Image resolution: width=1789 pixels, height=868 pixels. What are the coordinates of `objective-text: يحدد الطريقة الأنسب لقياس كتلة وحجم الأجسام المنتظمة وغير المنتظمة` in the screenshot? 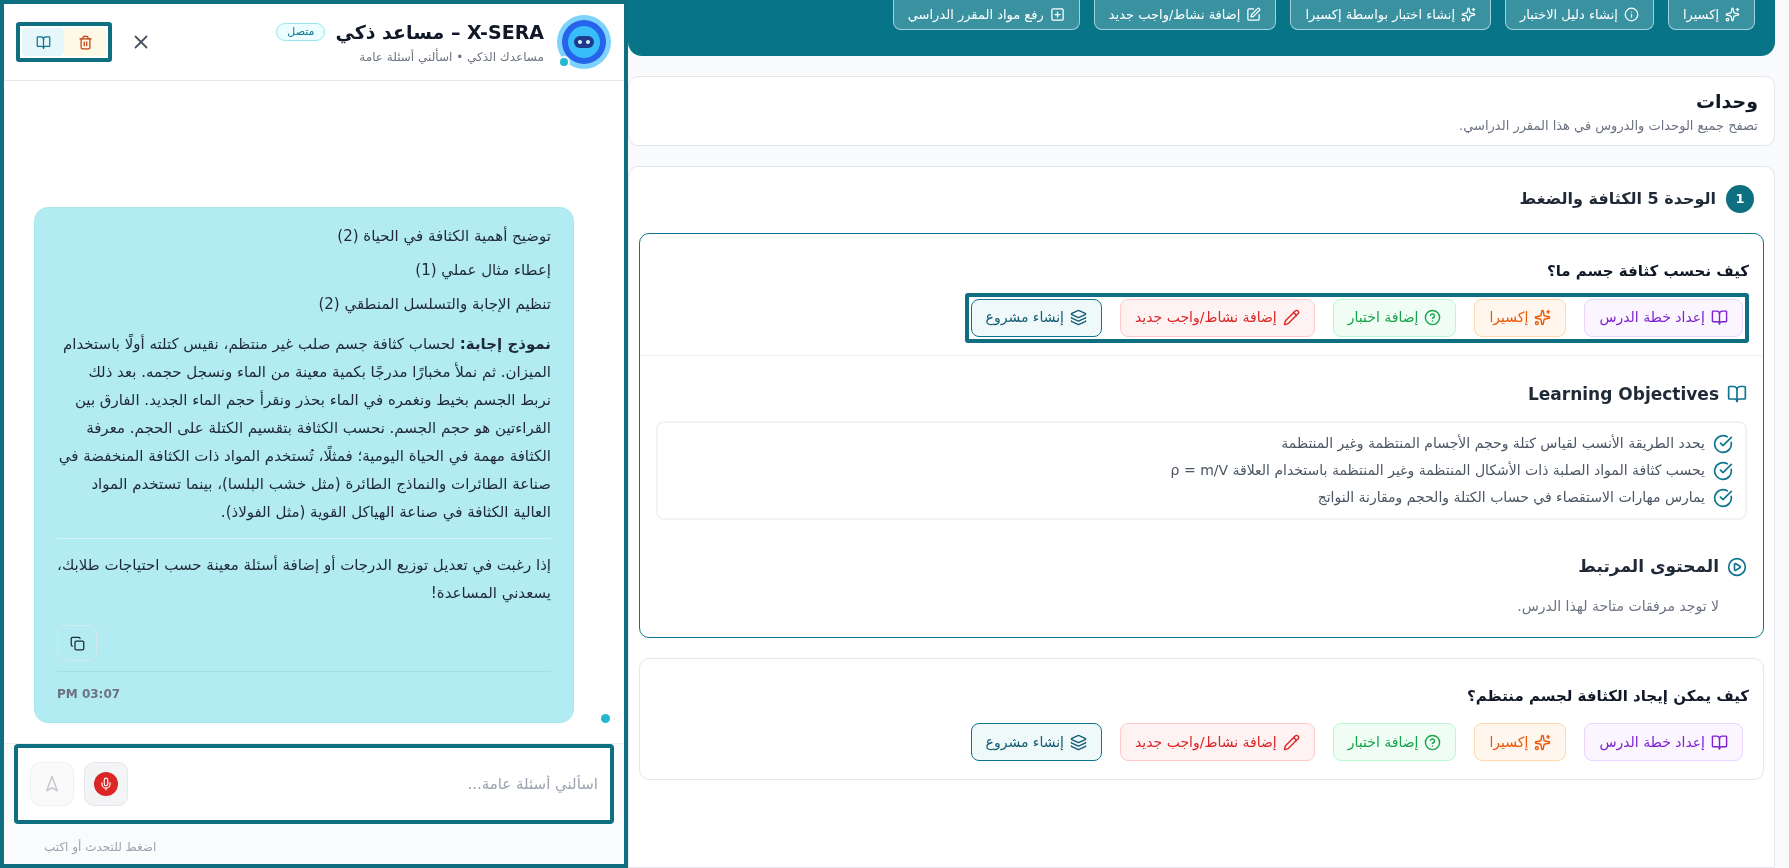 It's located at (1493, 443).